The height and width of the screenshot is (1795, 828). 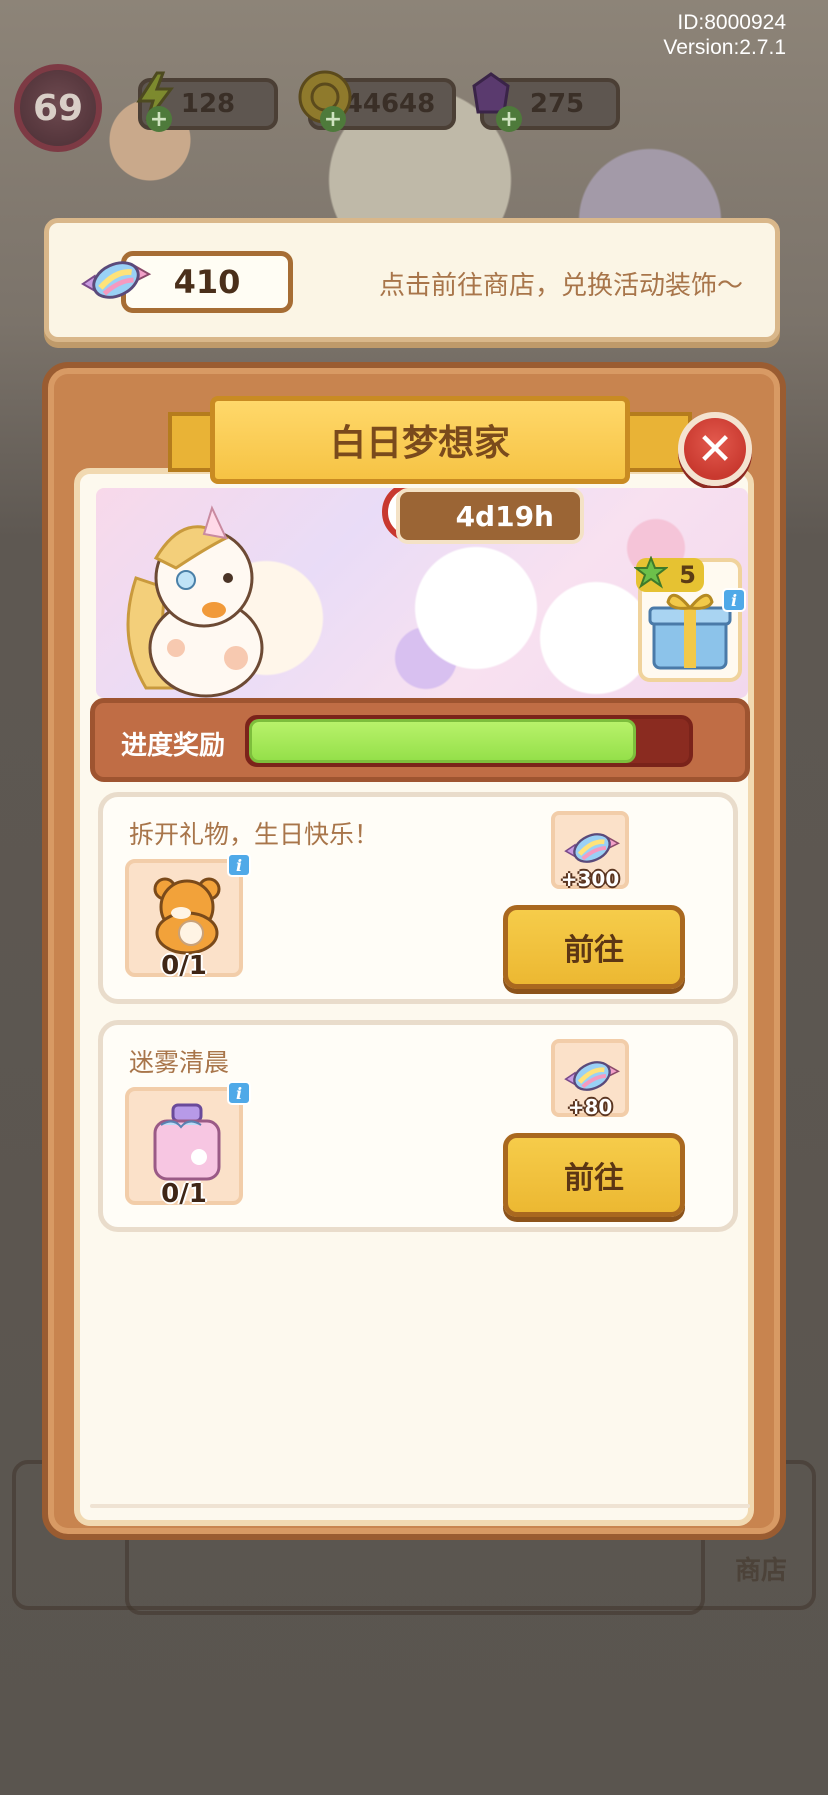 I want to click on progress-fill, so click(x=443, y=741).